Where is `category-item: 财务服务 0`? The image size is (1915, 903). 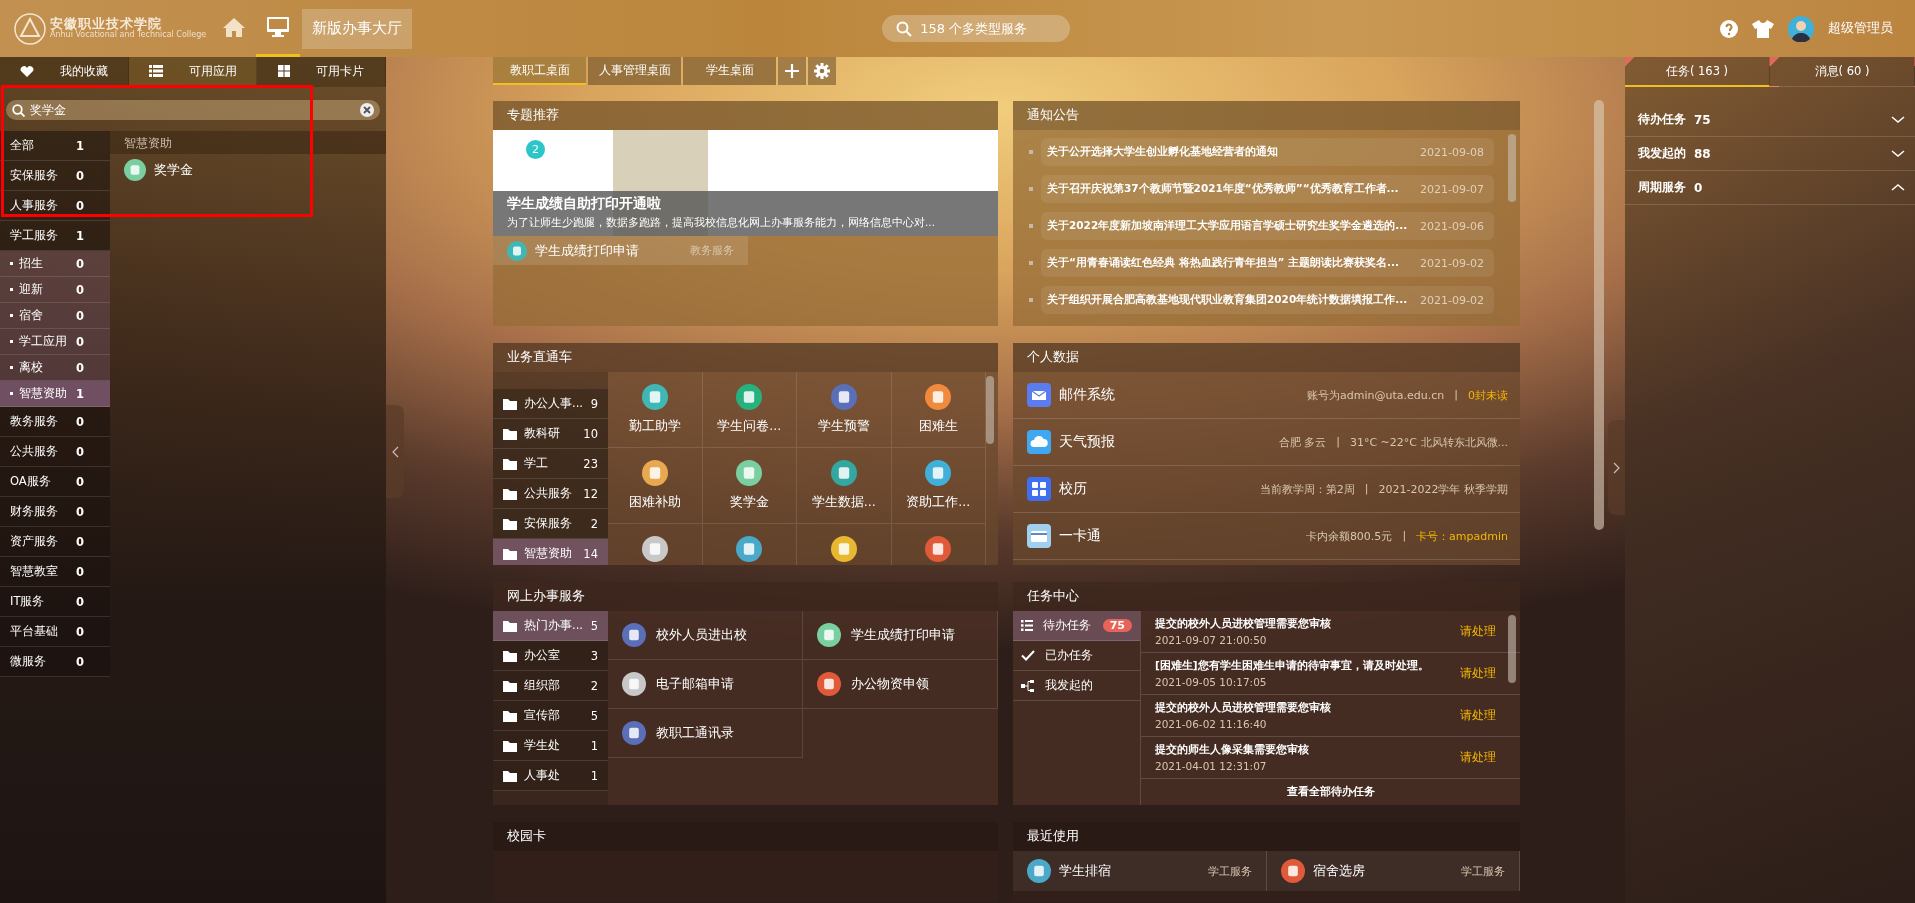 category-item: 财务服务 0 is located at coordinates (55, 512).